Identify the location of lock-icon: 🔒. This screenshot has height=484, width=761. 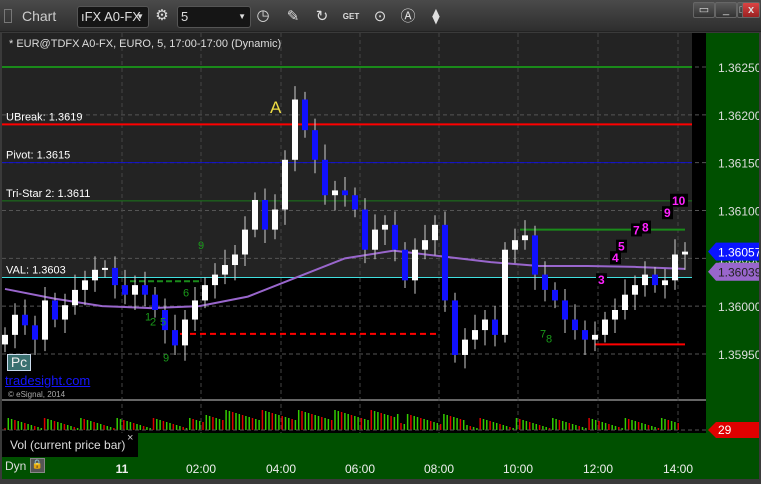
(37, 465).